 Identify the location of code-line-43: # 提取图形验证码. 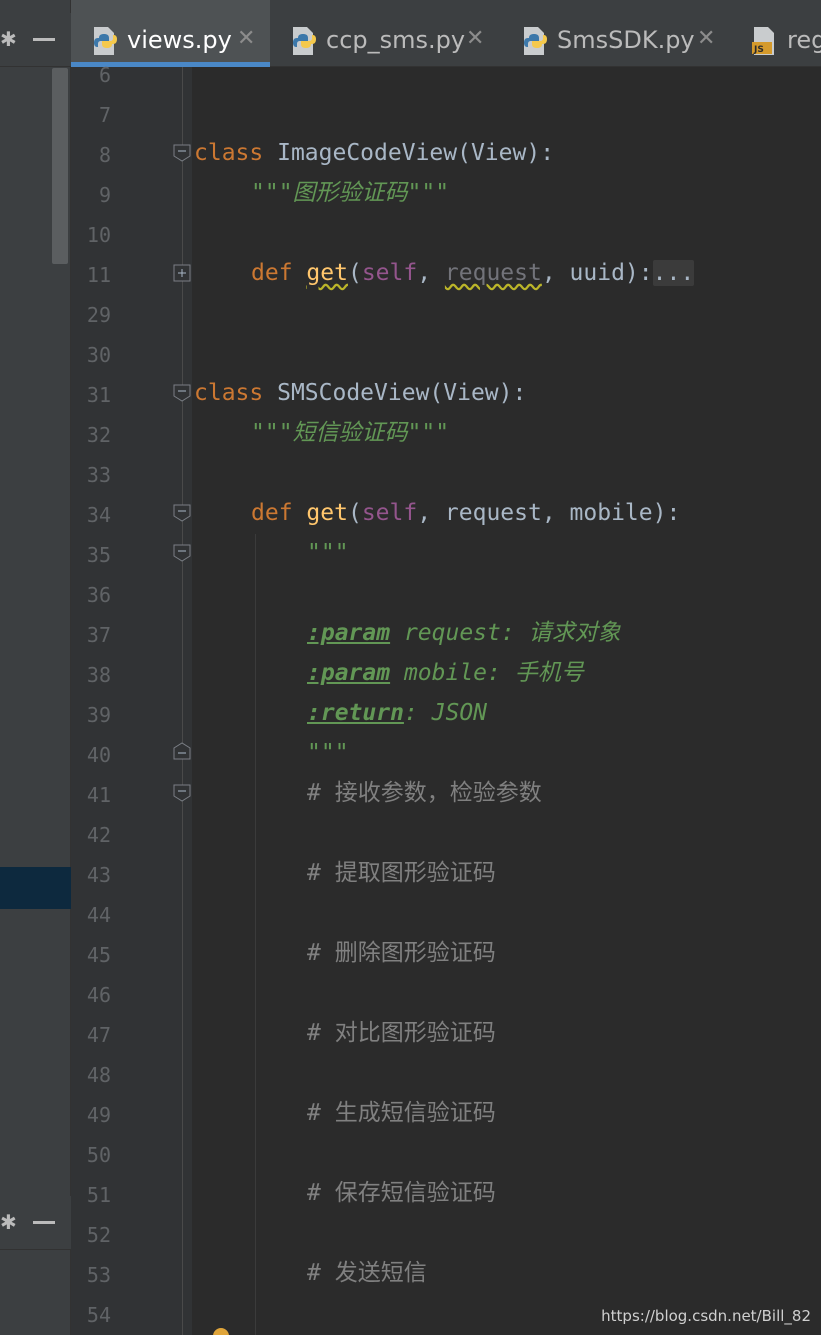
(401, 873).